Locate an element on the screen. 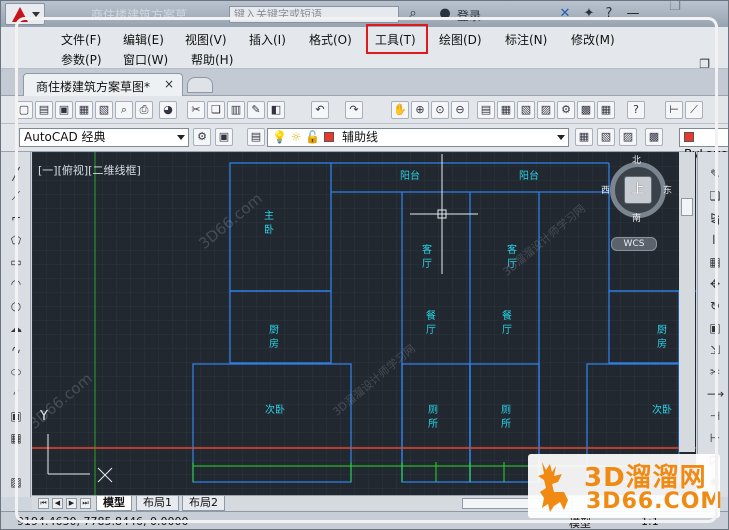 This screenshot has width=729, height=530. hatch-icon: ▨ is located at coordinates (16, 482).